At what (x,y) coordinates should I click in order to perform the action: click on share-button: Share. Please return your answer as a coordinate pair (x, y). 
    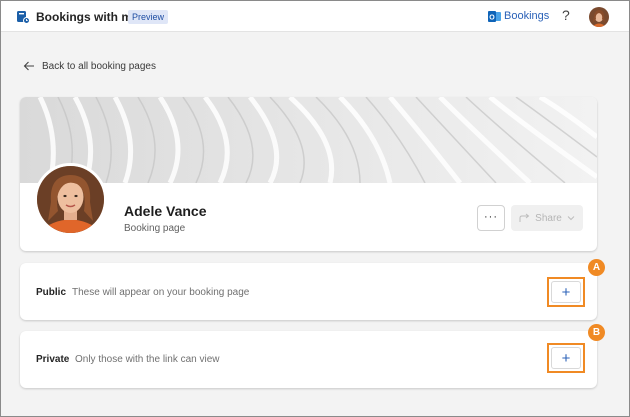
    Looking at the image, I should click on (547, 218).